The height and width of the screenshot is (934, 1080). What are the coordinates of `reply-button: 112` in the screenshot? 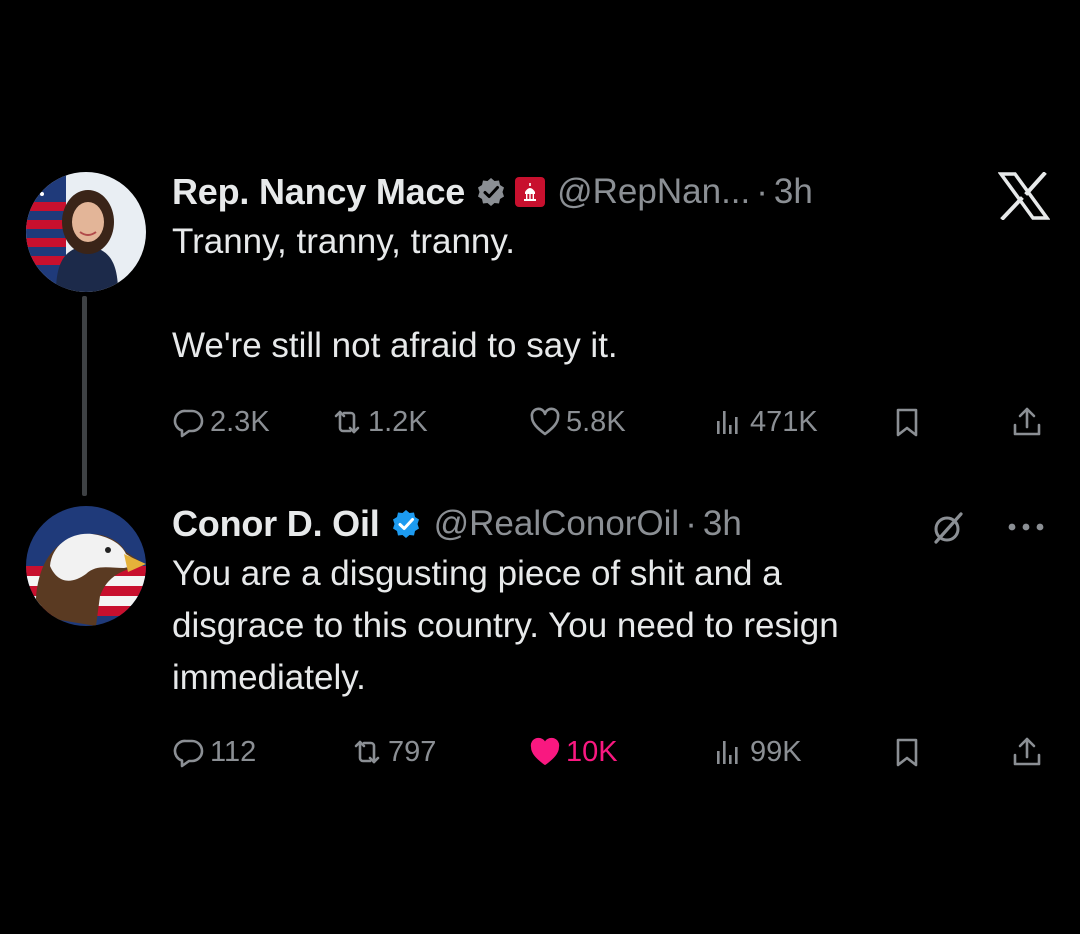 It's located at (214, 752).